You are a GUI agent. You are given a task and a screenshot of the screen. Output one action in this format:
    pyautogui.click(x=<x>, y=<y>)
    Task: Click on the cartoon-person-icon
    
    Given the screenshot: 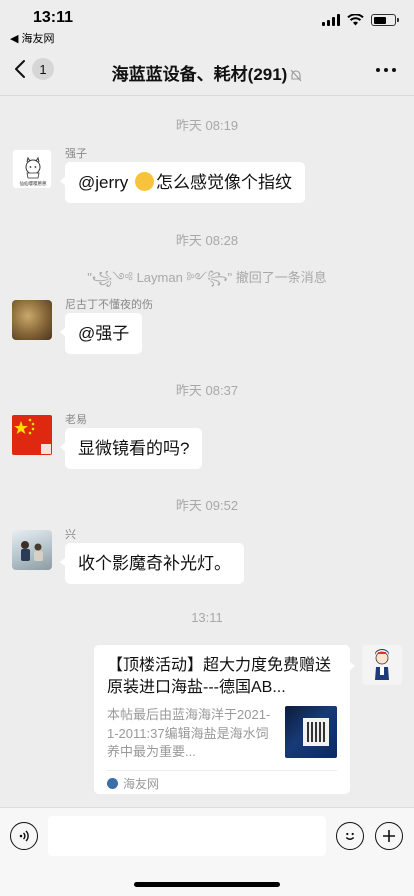 What is the action you would take?
    pyautogui.click(x=382, y=664)
    